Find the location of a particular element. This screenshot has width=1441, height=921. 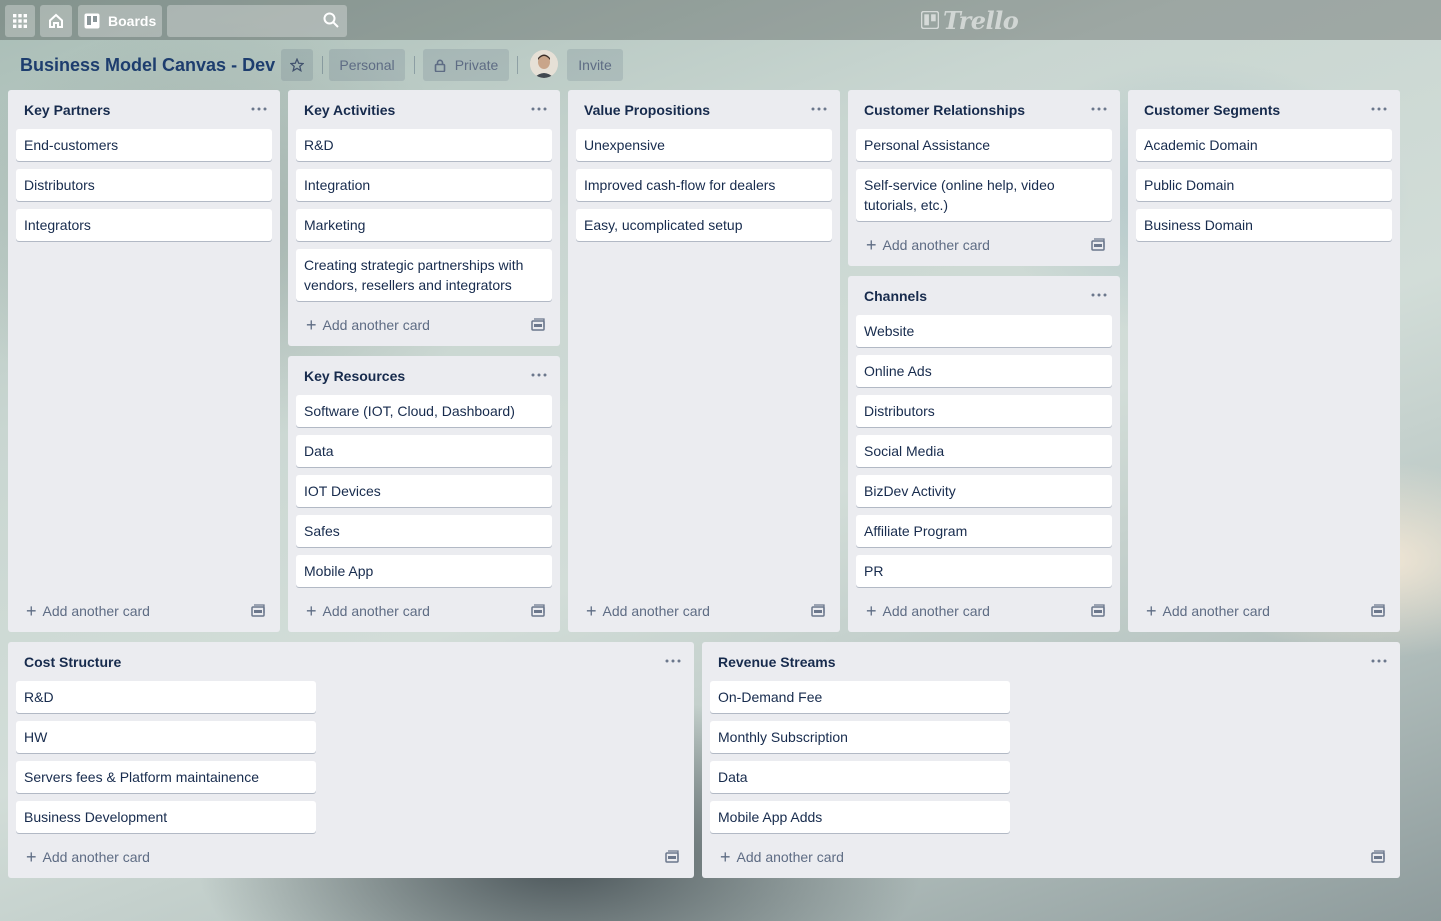

team-visibility-button: Personal is located at coordinates (367, 65).